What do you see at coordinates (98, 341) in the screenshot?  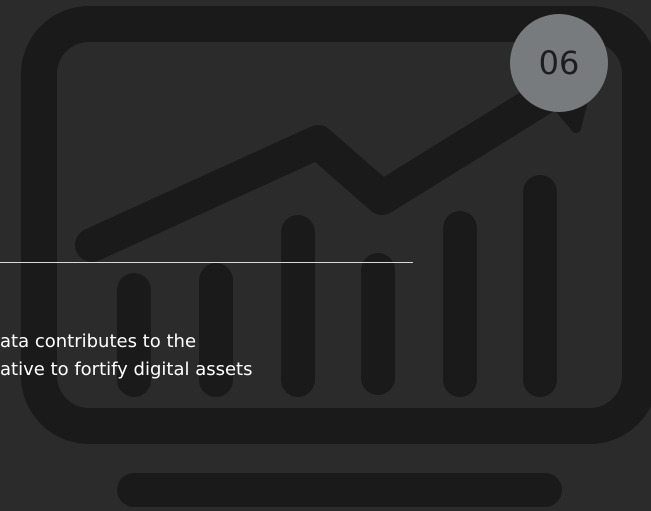 I see `body-text-line-1: ata contributes to the` at bounding box center [98, 341].